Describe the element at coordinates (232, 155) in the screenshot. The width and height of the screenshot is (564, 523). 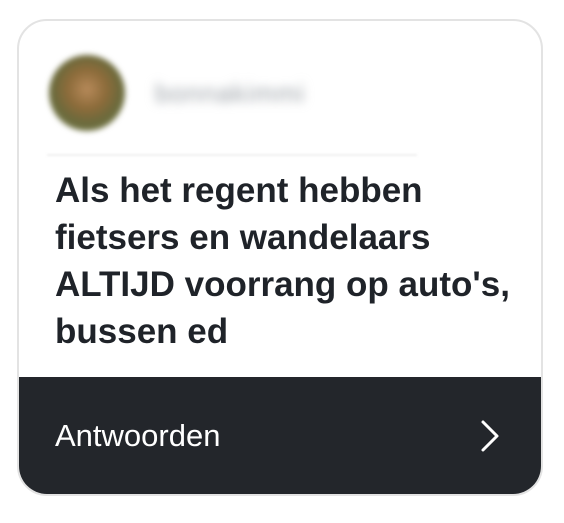
I see `divider` at that location.